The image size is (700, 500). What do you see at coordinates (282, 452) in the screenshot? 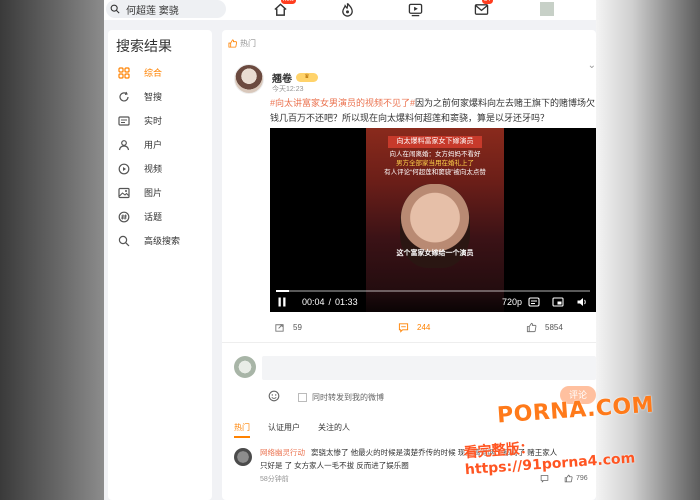
I see `comment-author: 网络幽灵行动` at bounding box center [282, 452].